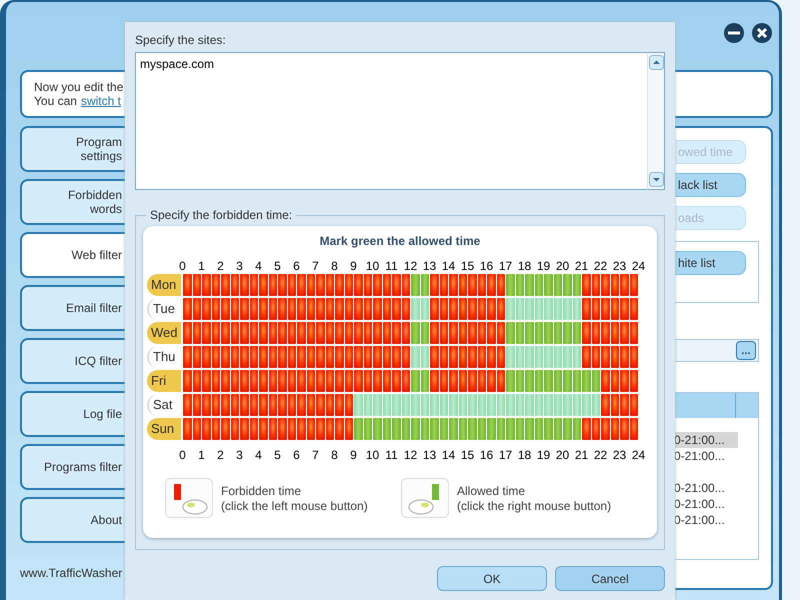 The image size is (800, 600). Describe the element at coordinates (734, 33) in the screenshot. I see `minimize-icon` at that location.